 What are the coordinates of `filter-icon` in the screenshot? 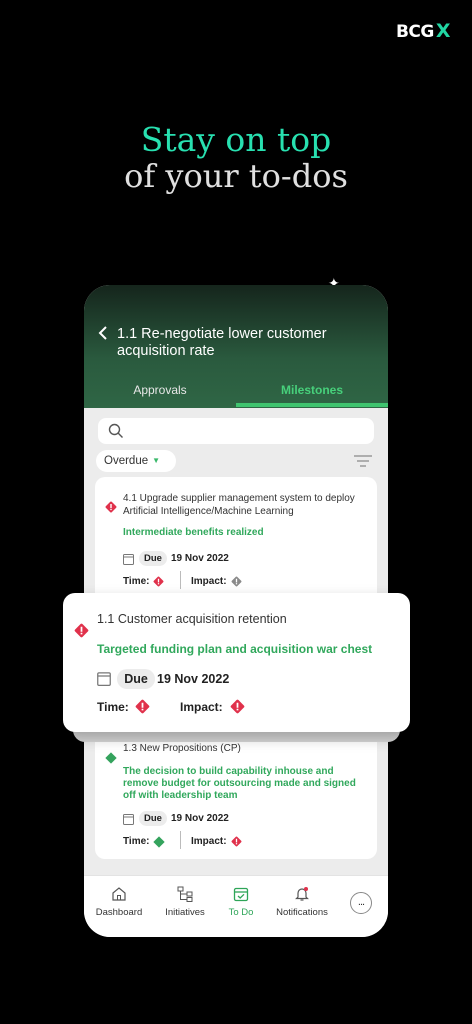 It's located at (363, 461).